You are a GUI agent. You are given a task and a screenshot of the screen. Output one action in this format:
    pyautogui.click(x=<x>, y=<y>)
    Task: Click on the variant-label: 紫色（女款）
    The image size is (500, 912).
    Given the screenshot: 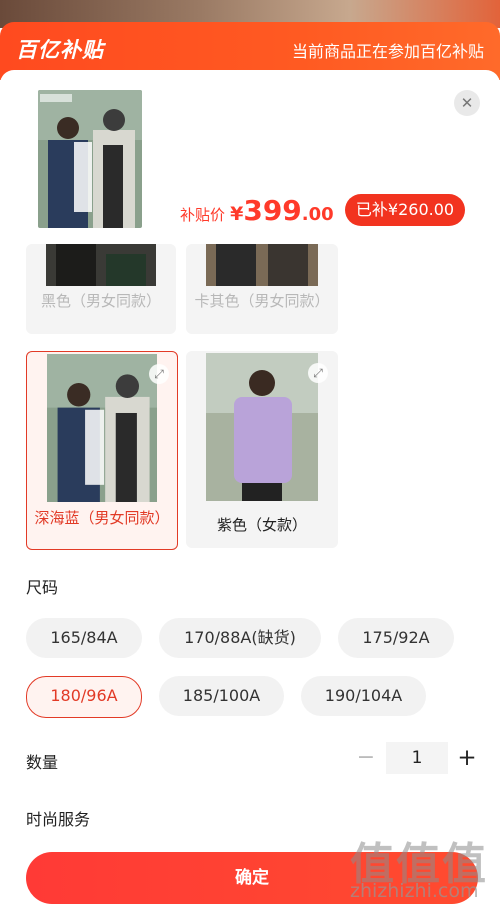 What is the action you would take?
    pyautogui.click(x=261, y=525)
    